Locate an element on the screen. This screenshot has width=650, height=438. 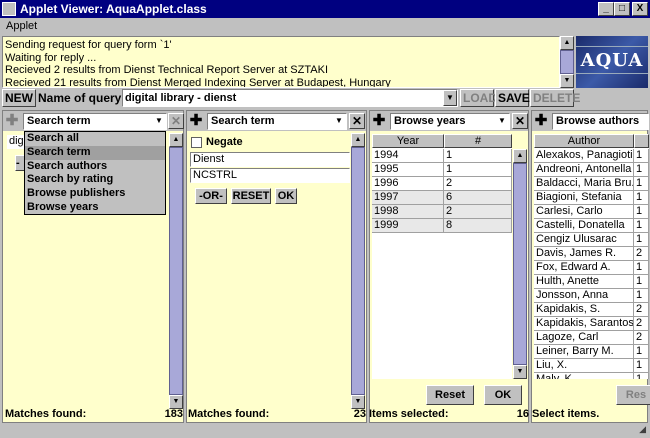
cell-author: Maly, K. is located at coordinates (584, 376).